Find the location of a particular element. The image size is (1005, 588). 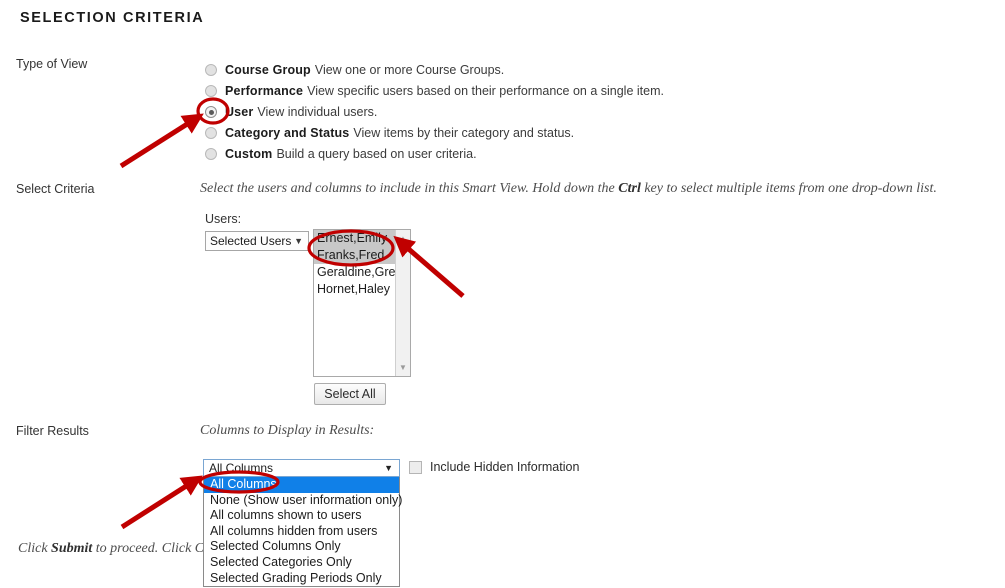

users-listbox-option-2: Geraldine,Greg is located at coordinates (358, 272).